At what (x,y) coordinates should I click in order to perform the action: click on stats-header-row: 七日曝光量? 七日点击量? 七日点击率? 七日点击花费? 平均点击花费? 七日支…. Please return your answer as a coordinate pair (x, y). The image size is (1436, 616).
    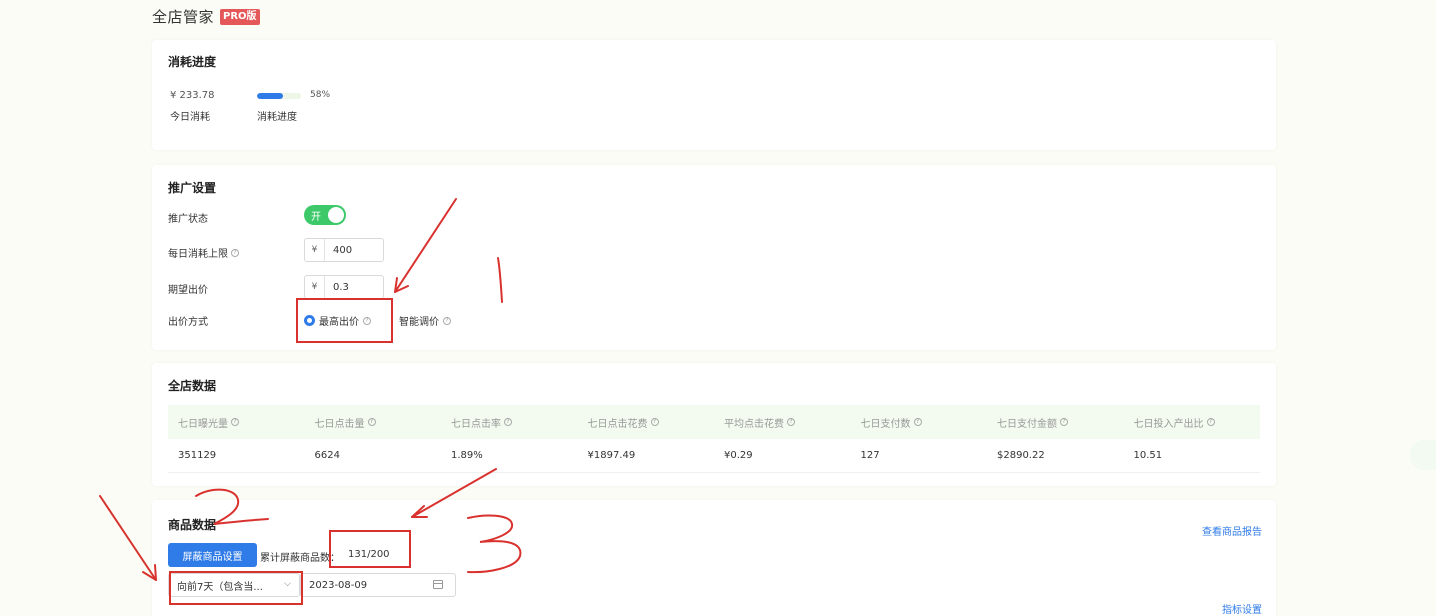
    Looking at the image, I should click on (714, 422).